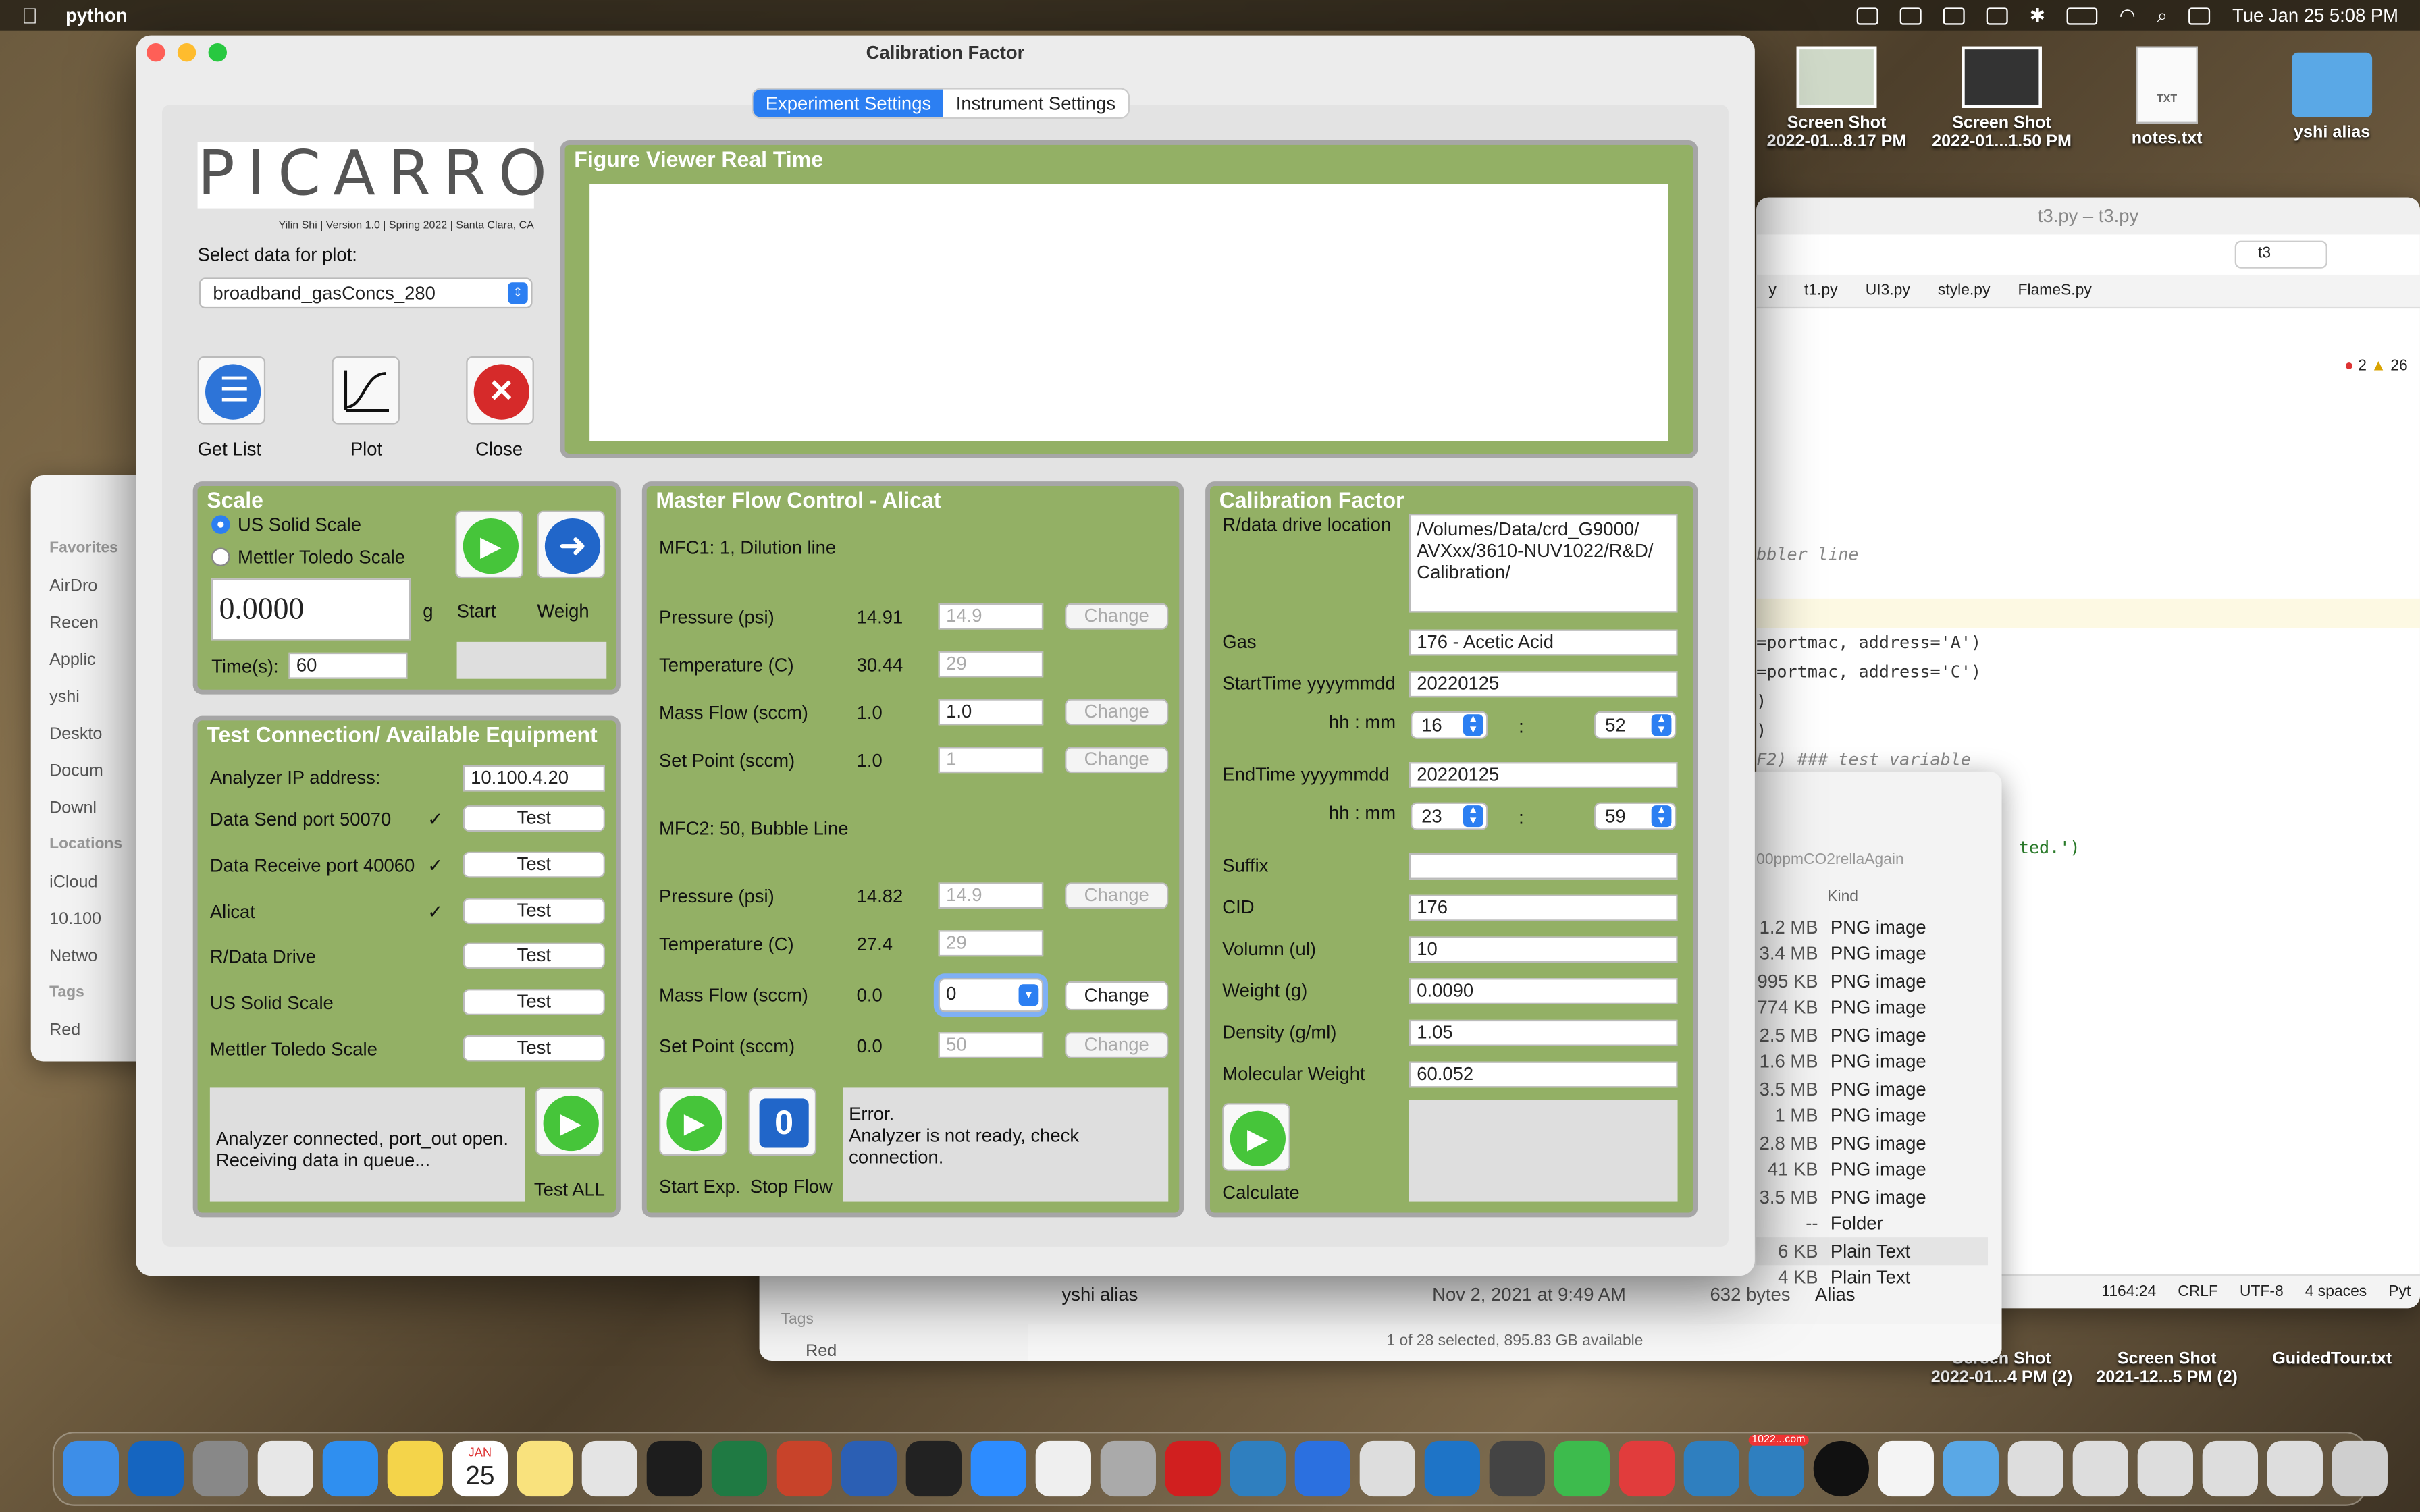 The image size is (2420, 1512). Describe the element at coordinates (1872, 1034) in the screenshot. I see `list-item: 2.5 MB PNG image` at that location.